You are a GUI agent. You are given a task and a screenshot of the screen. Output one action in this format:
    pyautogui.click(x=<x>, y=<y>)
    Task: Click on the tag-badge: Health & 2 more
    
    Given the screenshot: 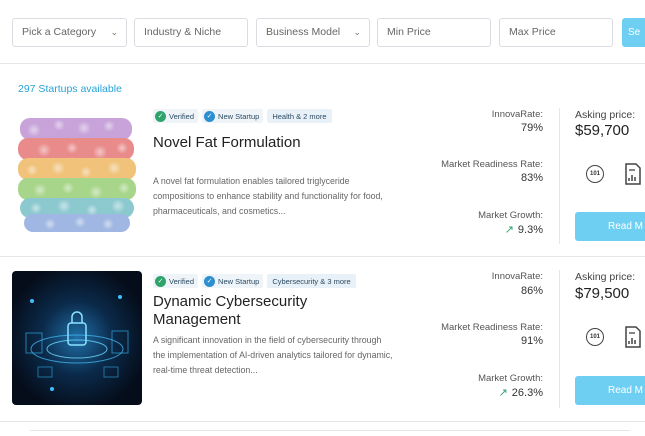 What is the action you would take?
    pyautogui.click(x=299, y=116)
    